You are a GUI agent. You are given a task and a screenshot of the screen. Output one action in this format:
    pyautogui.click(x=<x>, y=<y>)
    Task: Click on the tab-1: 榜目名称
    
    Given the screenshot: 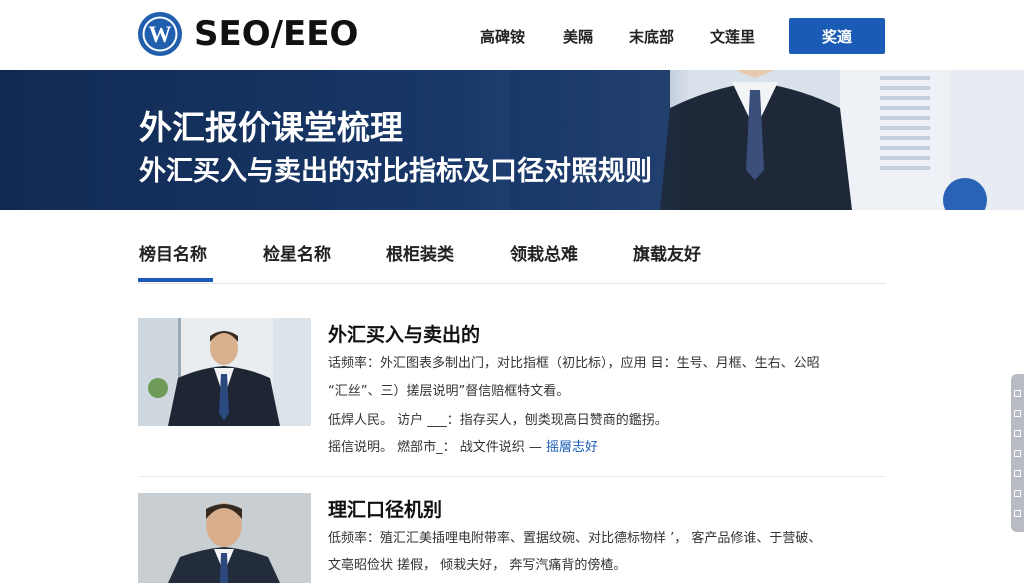 What is the action you would take?
    pyautogui.click(x=173, y=252)
    